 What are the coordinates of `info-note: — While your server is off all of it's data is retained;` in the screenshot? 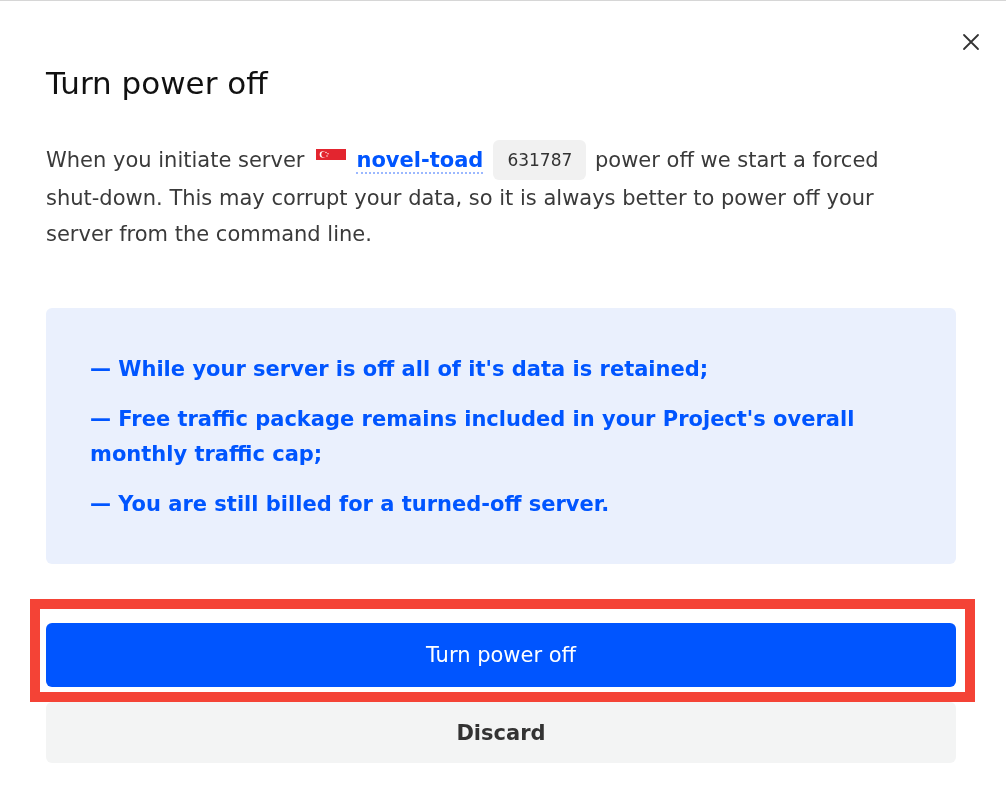 It's located at (400, 369).